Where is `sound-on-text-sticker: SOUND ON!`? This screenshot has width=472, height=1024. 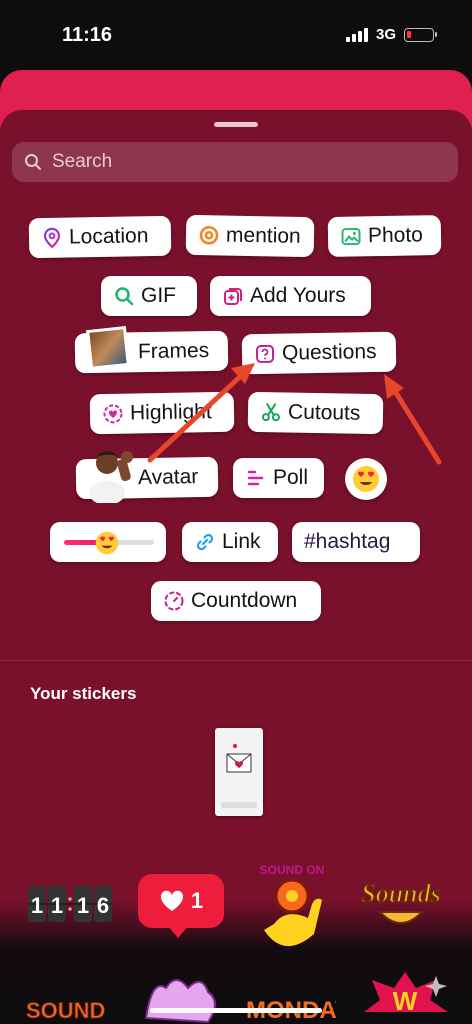 sound-on-text-sticker: SOUND ON! is located at coordinates (69, 1007).